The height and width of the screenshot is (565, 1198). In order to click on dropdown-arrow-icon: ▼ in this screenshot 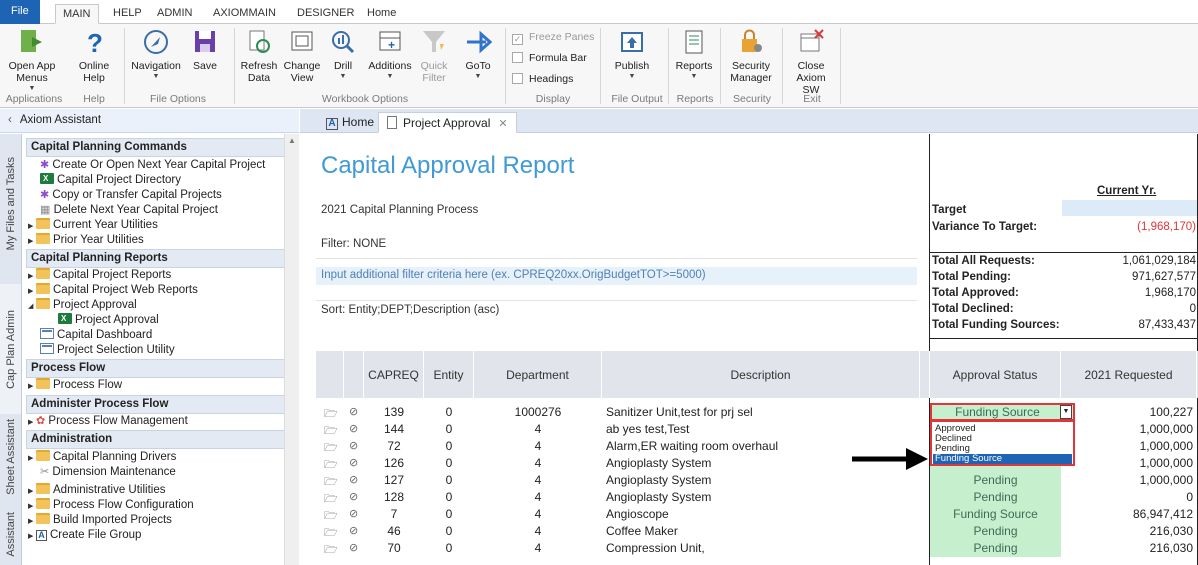, I will do `click(1066, 412)`.